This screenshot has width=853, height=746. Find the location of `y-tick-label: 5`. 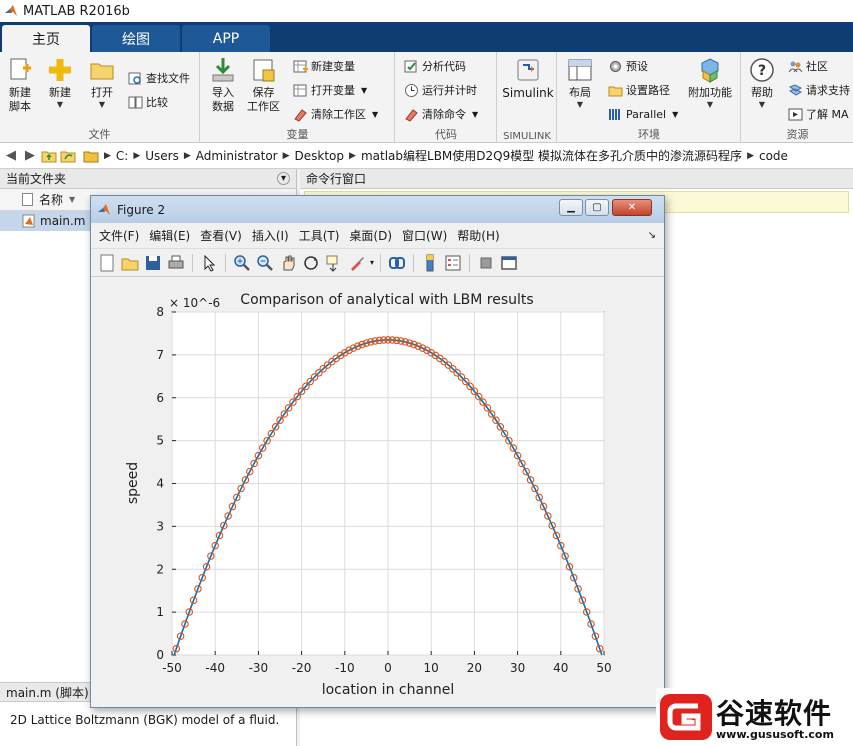

y-tick-label: 5 is located at coordinates (160, 441).